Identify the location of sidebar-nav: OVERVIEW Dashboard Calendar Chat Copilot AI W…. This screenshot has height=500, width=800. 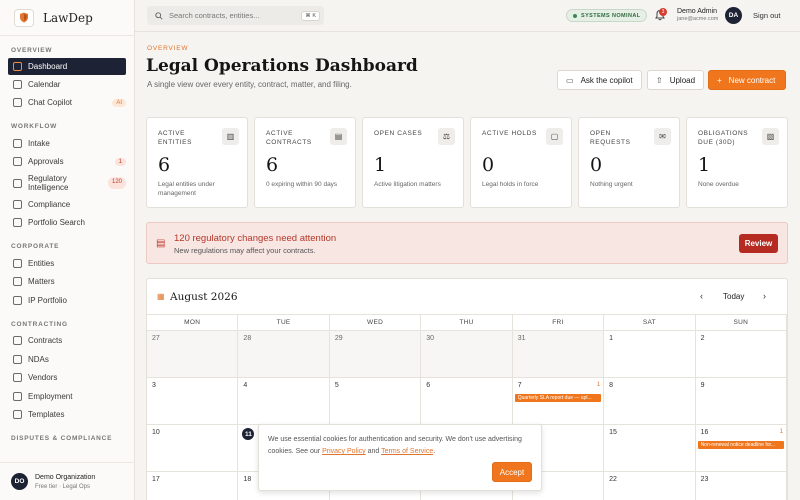
(67, 244).